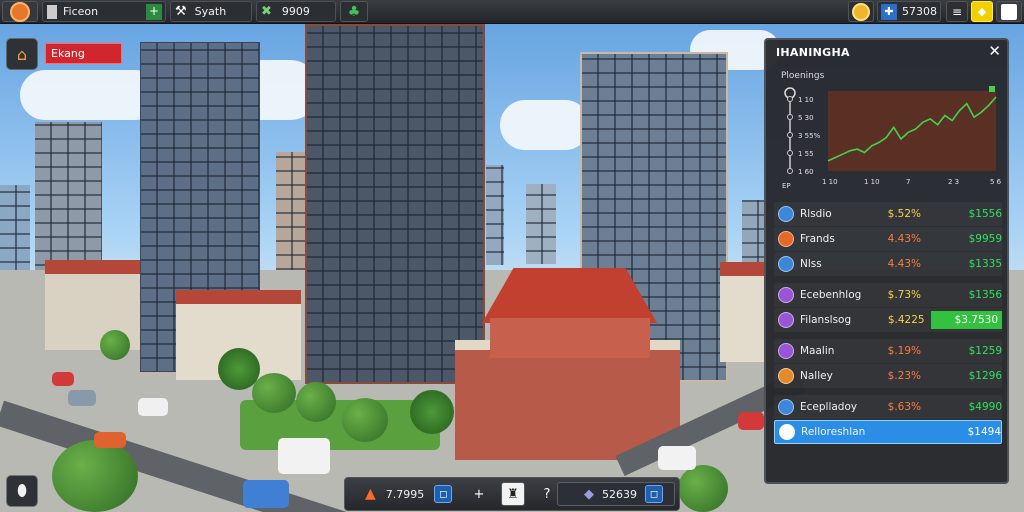 Image resolution: width=1024 pixels, height=512 pixels. What do you see at coordinates (370, 494) in the screenshot?
I see `fire-icon: ▲` at bounding box center [370, 494].